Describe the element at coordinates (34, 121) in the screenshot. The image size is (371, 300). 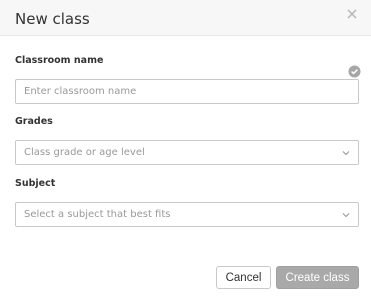
I see `grades-label: Grades` at that location.